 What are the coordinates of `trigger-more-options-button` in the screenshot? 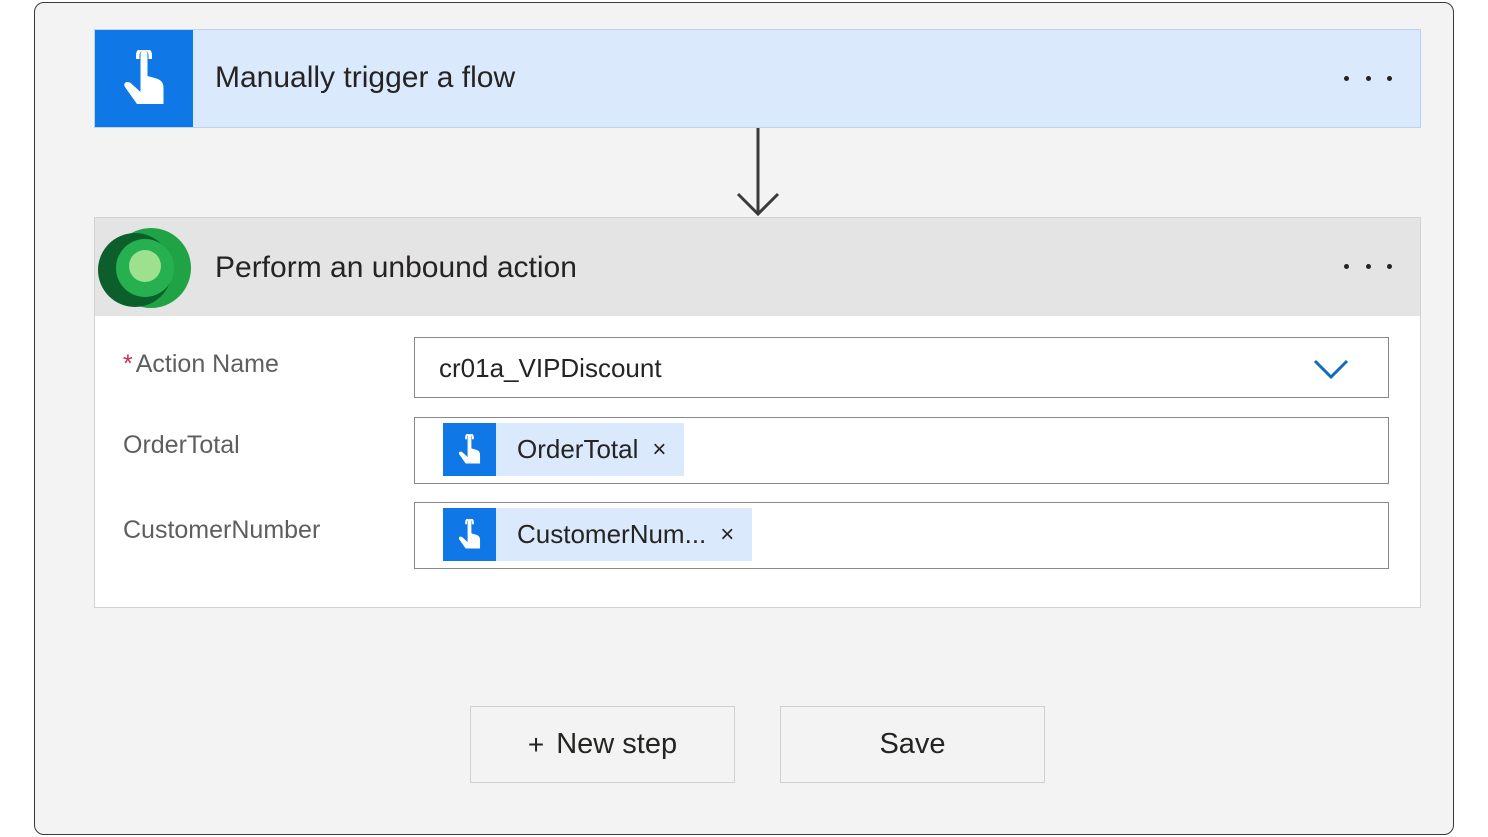 It's located at (1368, 78).